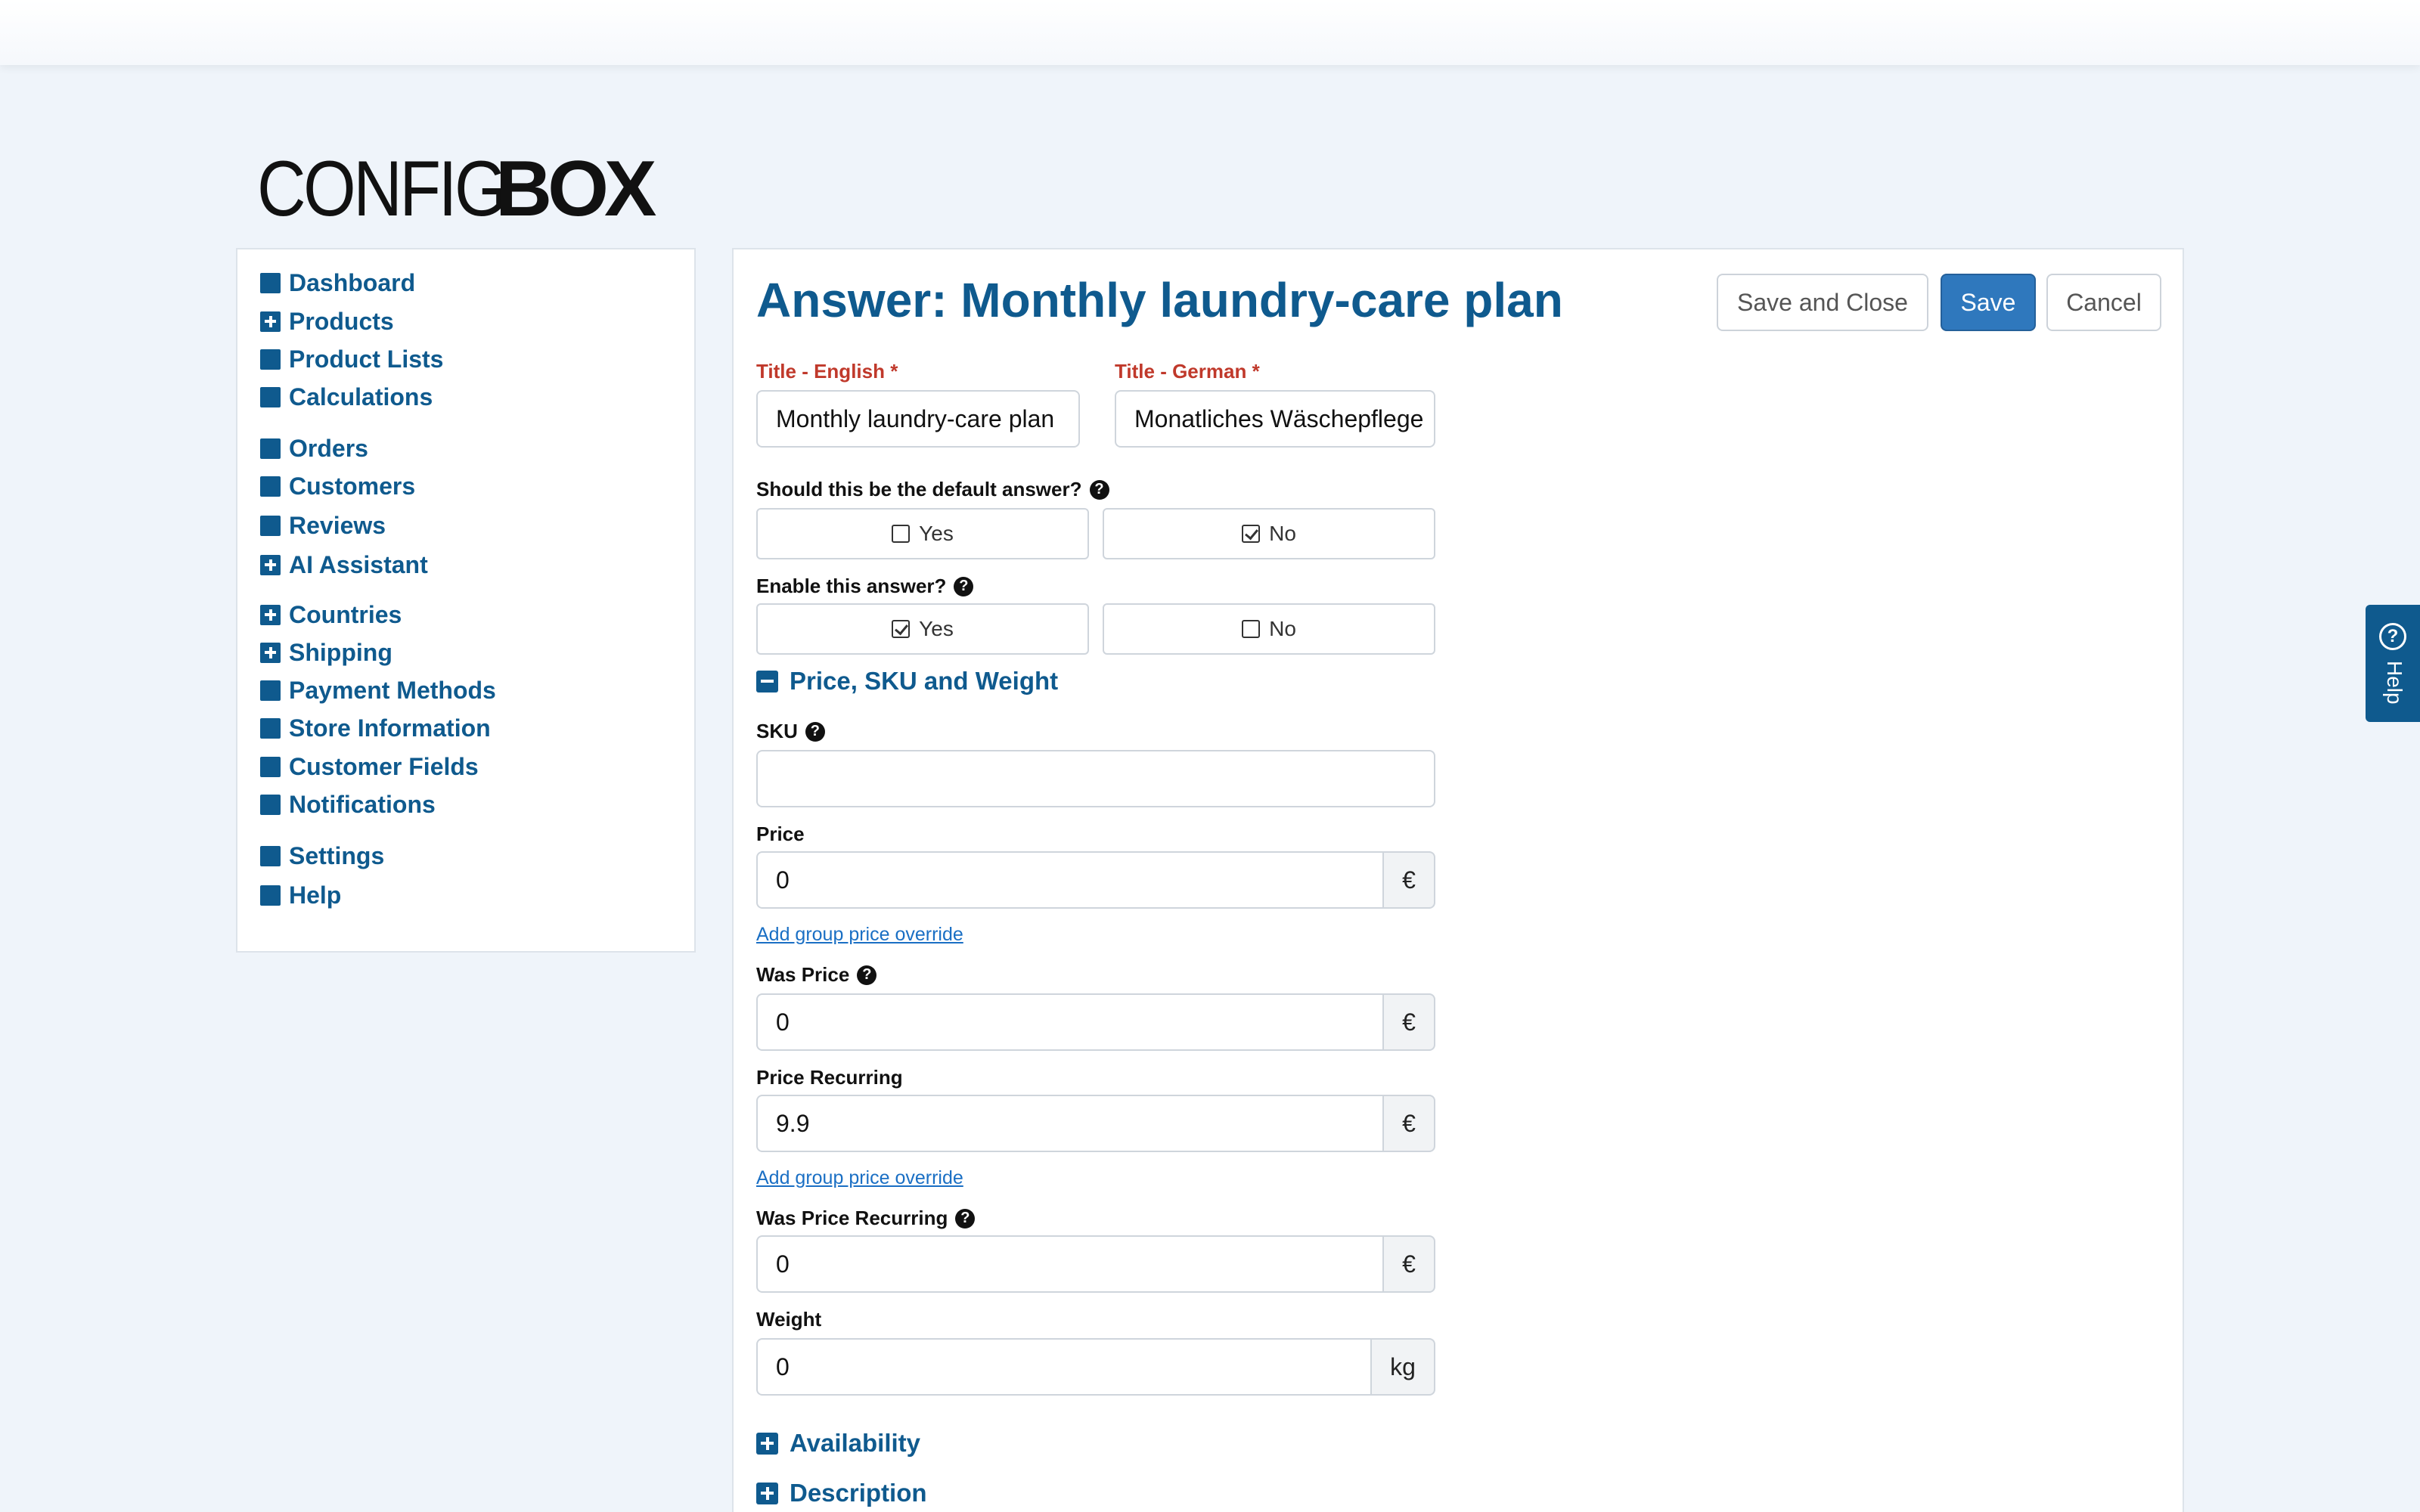 This screenshot has height=1512, width=2420. Describe the element at coordinates (337, 525) in the screenshot. I see `sidebar-item-label: Reviews` at that location.